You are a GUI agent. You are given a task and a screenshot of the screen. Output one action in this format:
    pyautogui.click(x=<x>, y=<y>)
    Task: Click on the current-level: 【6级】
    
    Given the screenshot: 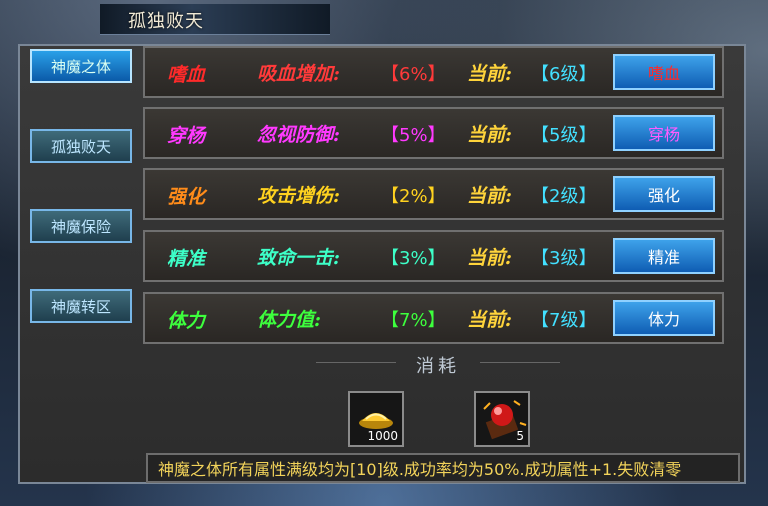 What is the action you would take?
    pyautogui.click(x=564, y=74)
    